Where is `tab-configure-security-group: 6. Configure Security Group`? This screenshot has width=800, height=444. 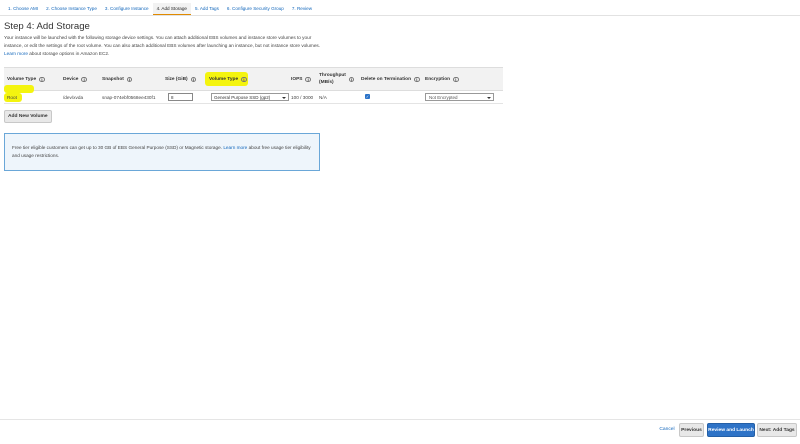 tab-configure-security-group: 6. Configure Security Group is located at coordinates (255, 9).